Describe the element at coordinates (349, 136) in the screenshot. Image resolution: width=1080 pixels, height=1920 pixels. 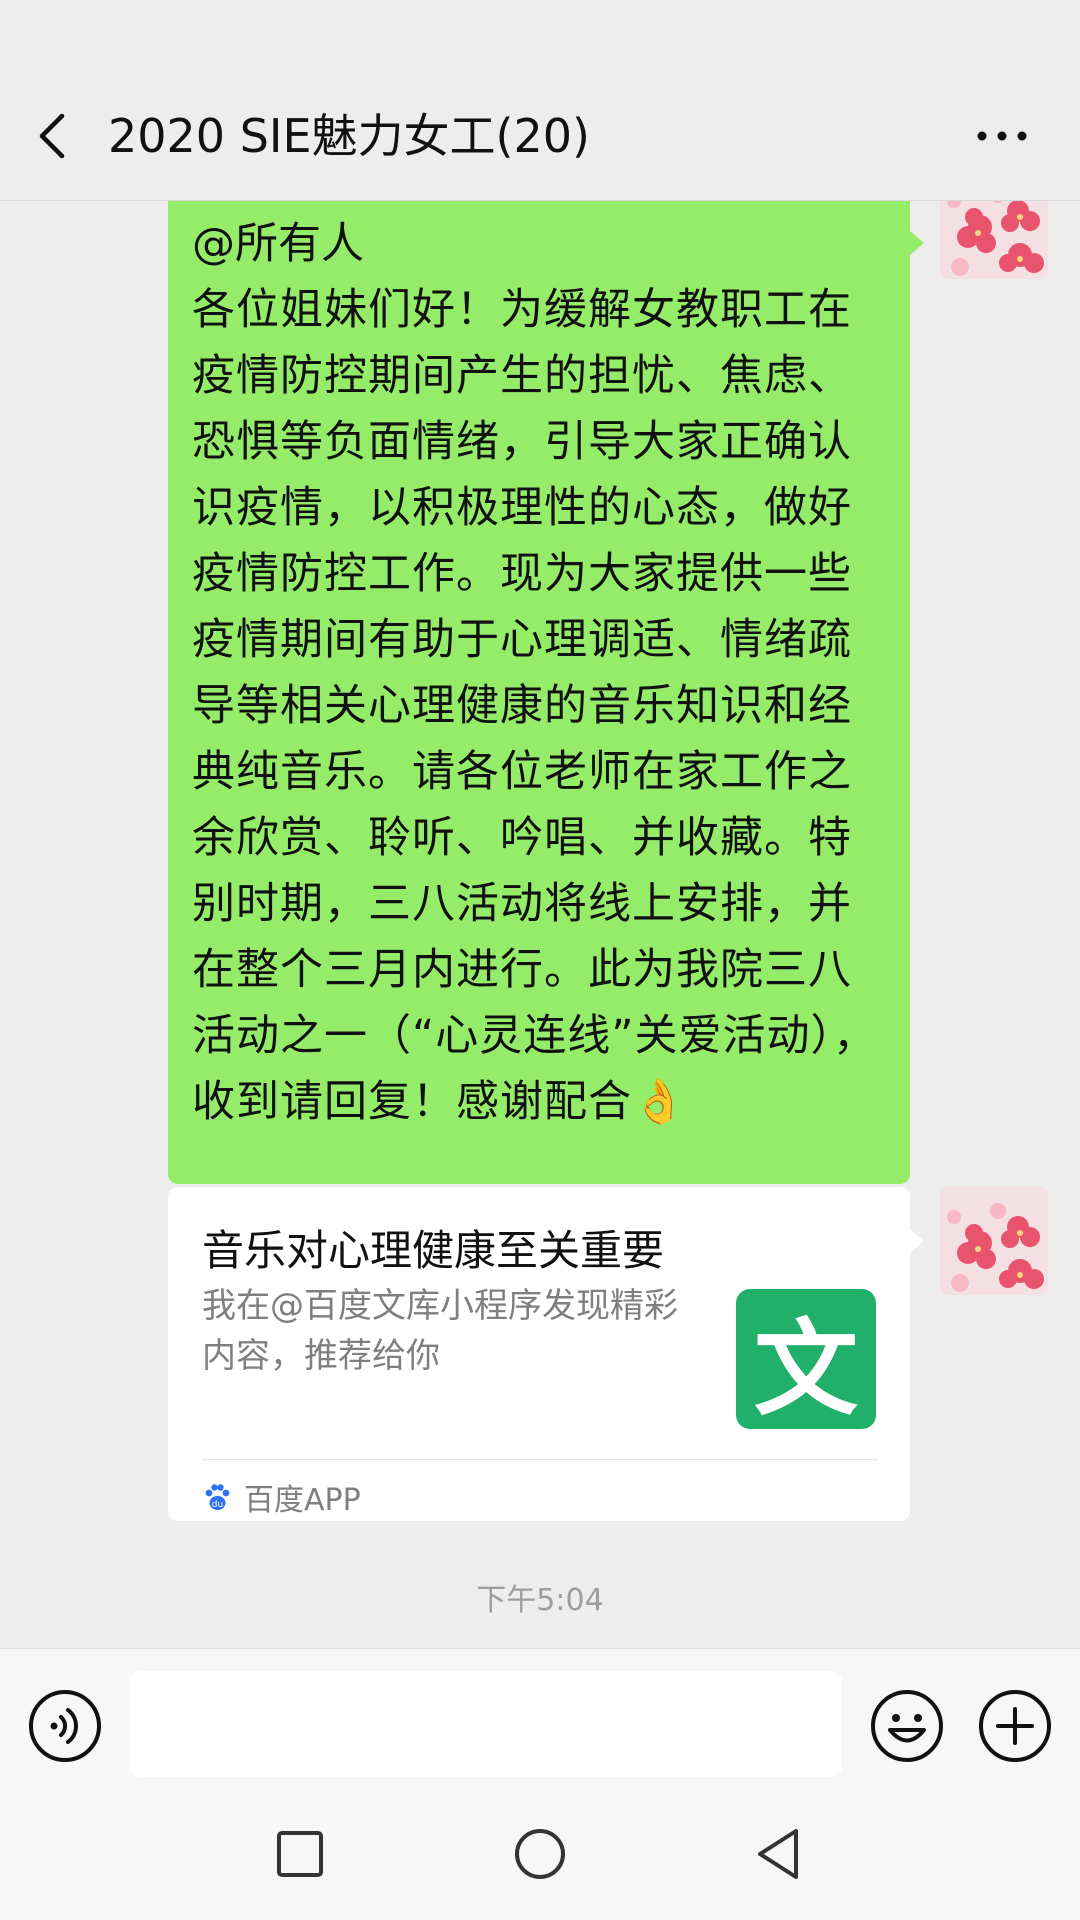
I see `chat-title: 2020 SIE魅力女工(20)` at that location.